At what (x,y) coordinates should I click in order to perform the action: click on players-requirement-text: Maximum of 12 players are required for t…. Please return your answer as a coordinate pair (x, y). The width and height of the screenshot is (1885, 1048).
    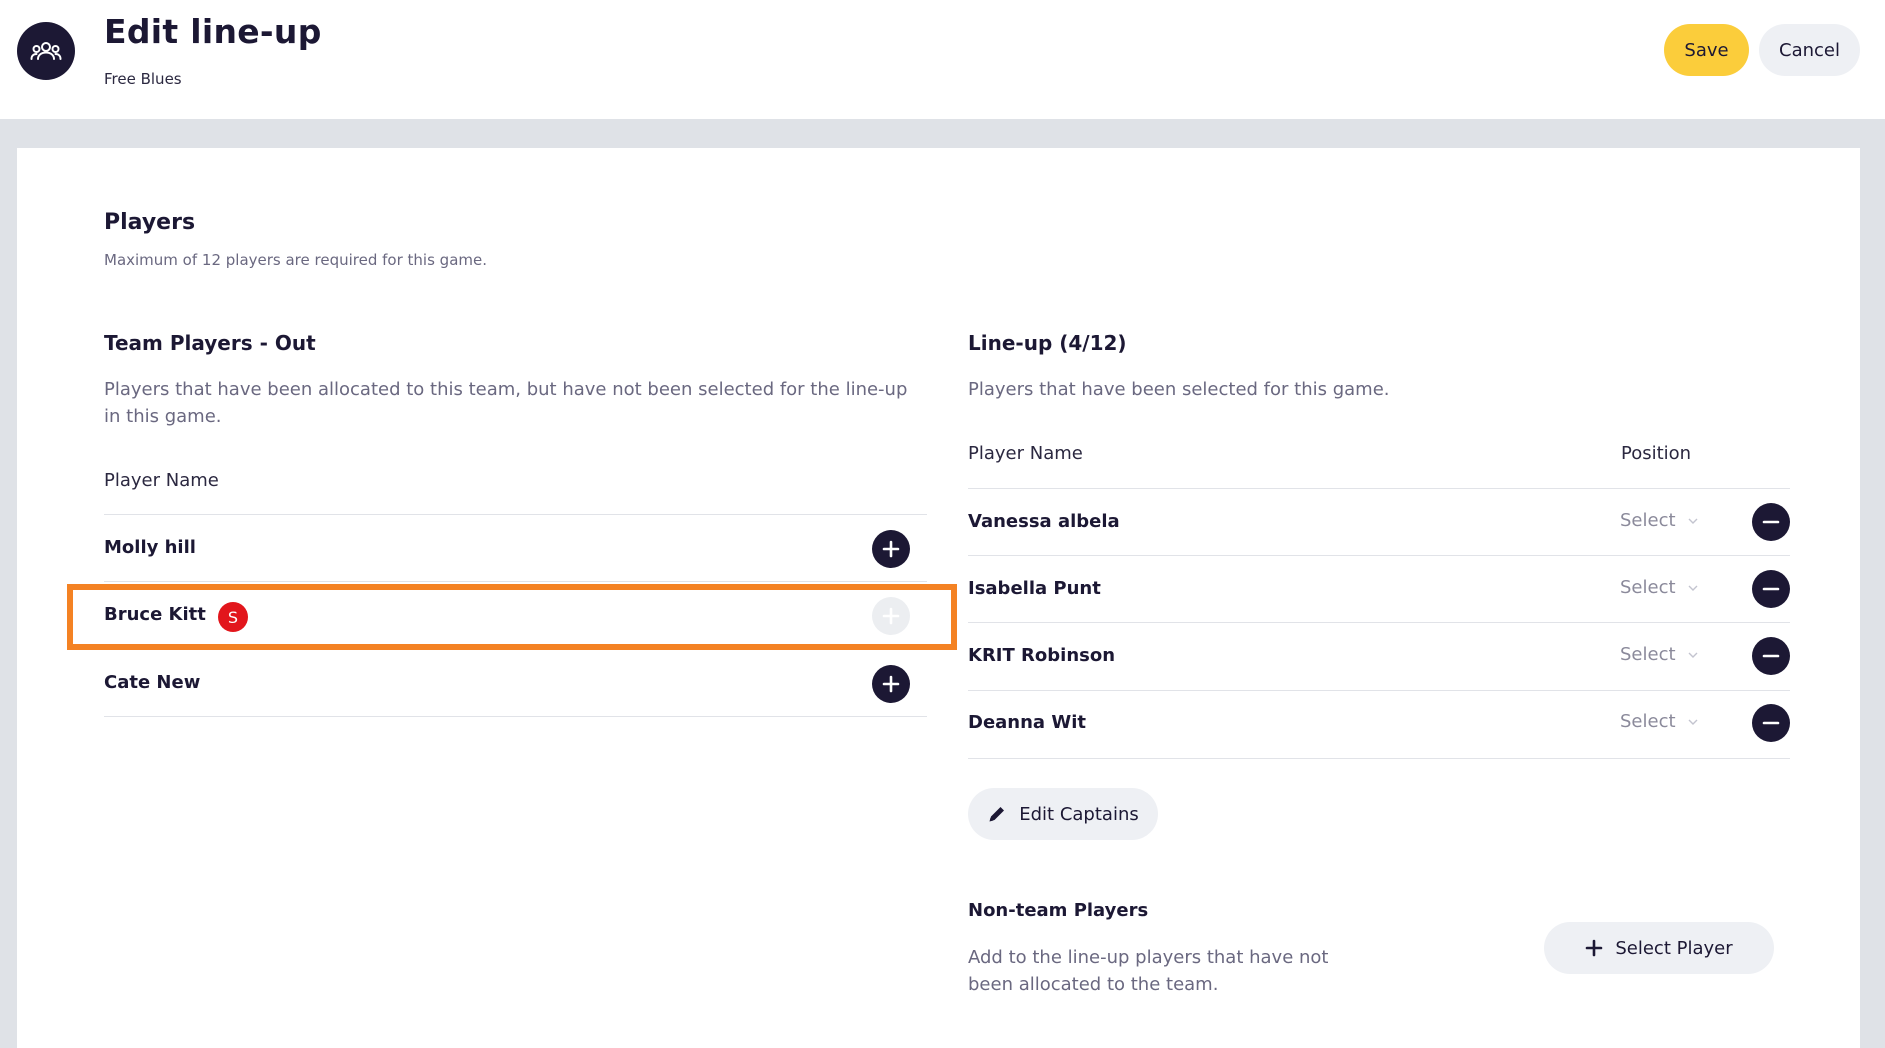
    Looking at the image, I should click on (295, 260).